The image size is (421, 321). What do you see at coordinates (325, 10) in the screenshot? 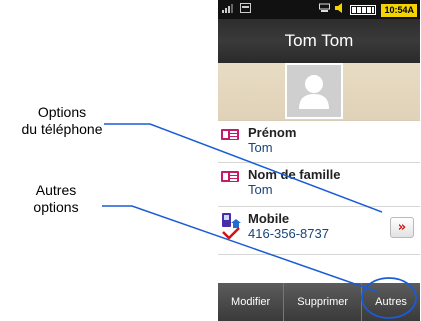
I see `headset-icon` at bounding box center [325, 10].